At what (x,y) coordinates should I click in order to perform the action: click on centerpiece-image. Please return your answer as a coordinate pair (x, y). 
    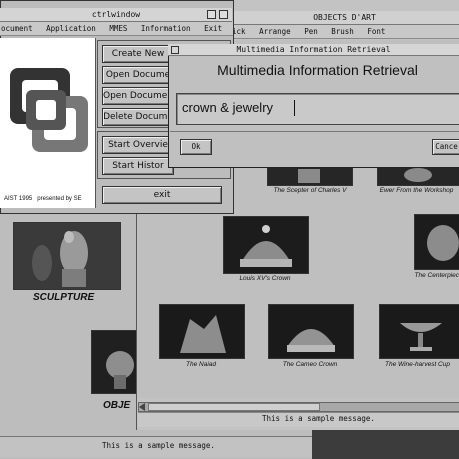
    Looking at the image, I should click on (437, 242).